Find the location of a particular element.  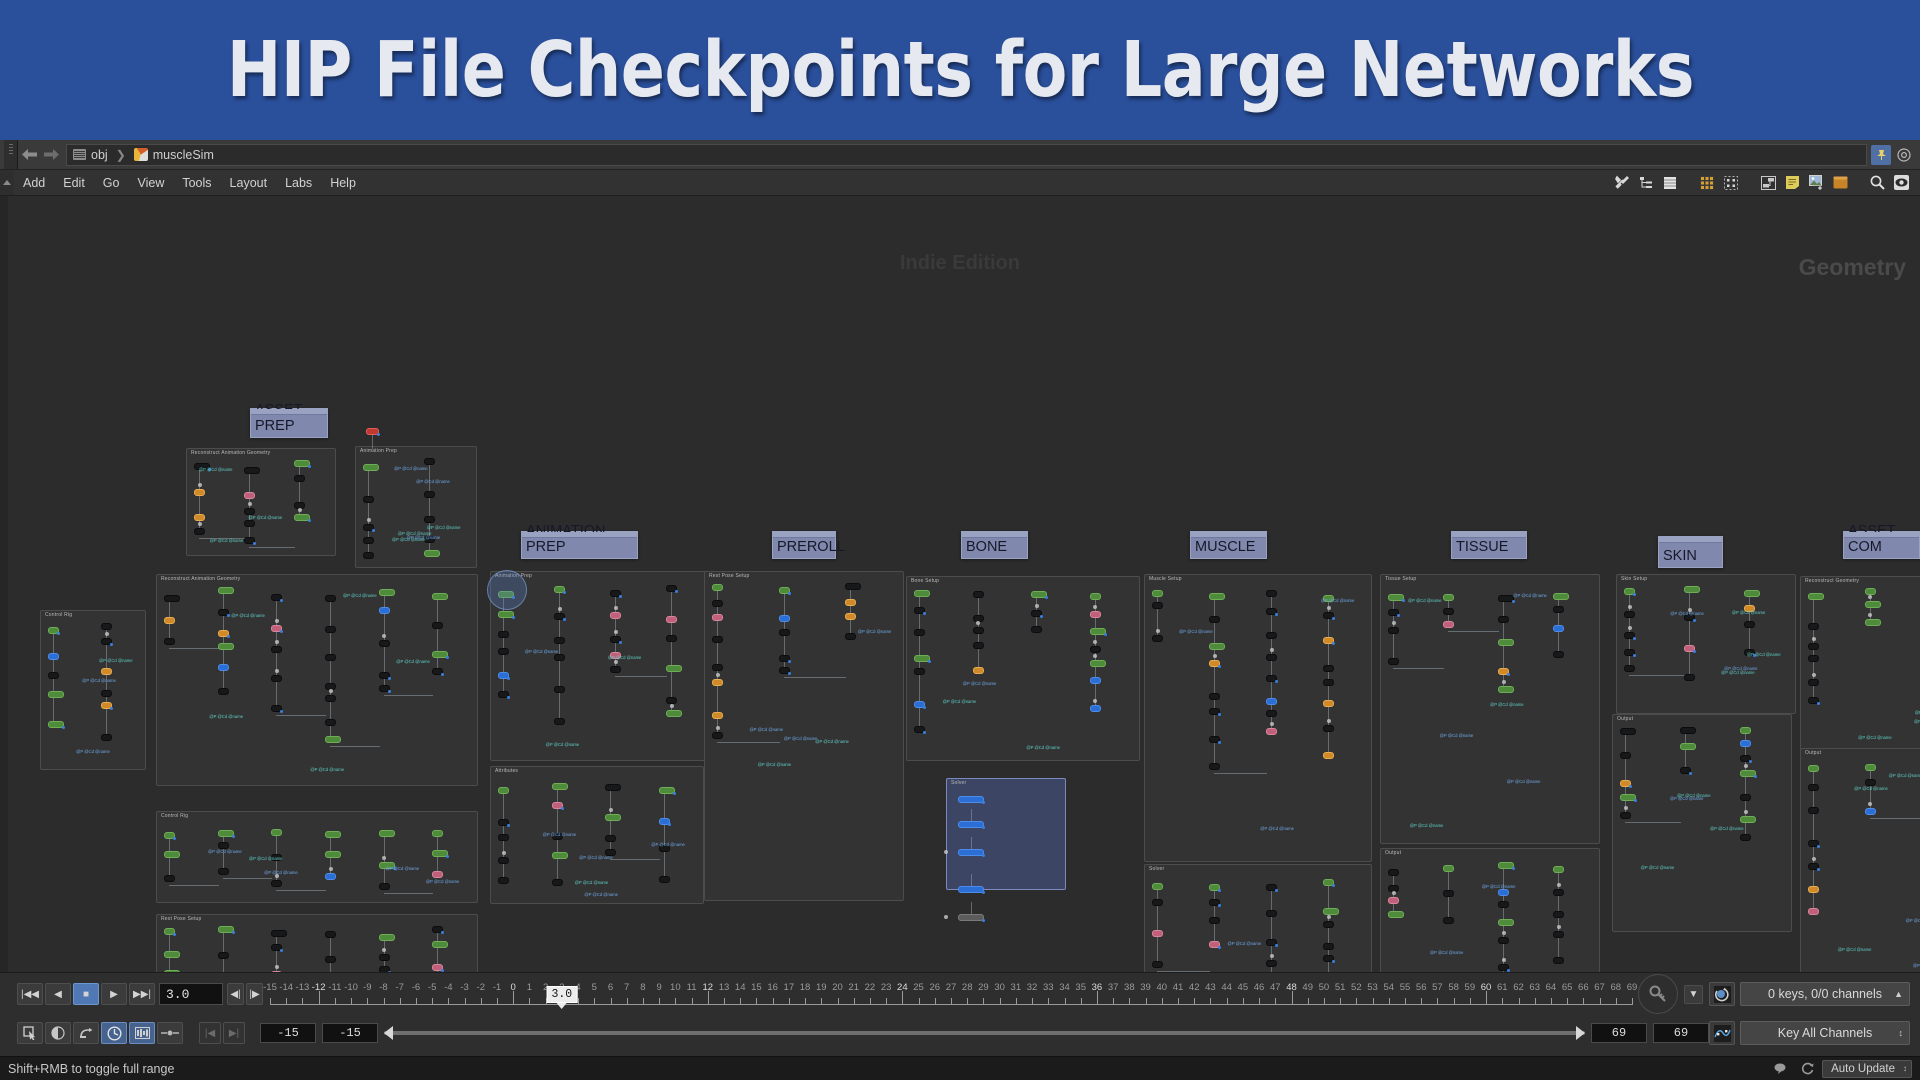

range-end-field: 69 is located at coordinates (1681, 1033).